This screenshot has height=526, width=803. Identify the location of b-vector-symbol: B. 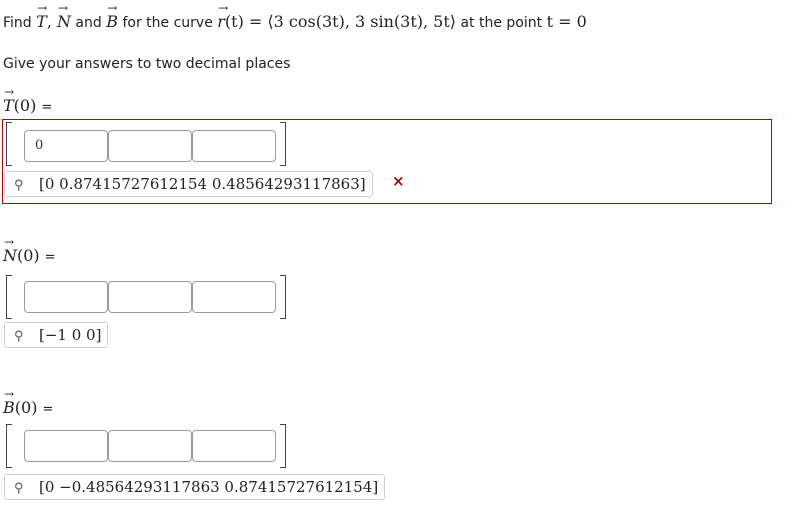
(112, 16).